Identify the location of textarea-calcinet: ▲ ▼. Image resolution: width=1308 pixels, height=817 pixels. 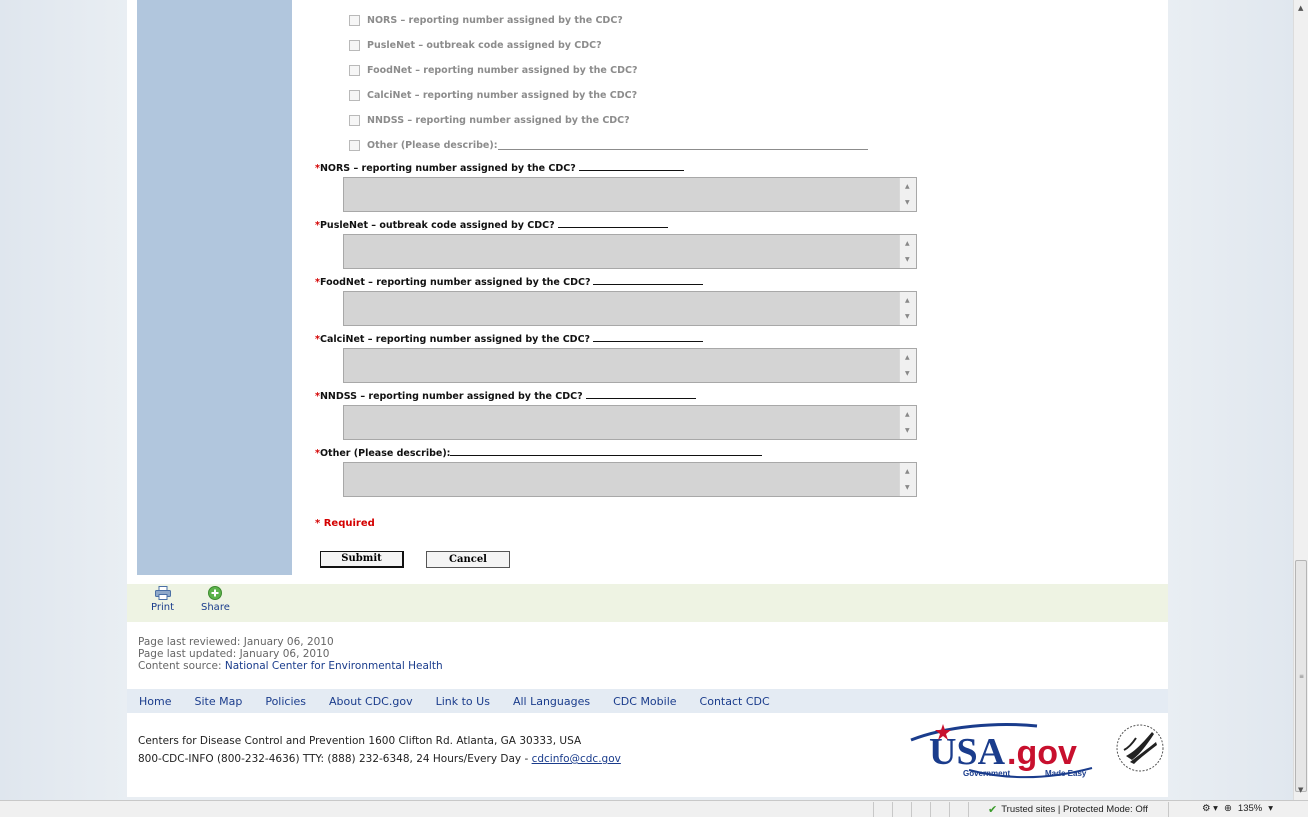
(630, 365).